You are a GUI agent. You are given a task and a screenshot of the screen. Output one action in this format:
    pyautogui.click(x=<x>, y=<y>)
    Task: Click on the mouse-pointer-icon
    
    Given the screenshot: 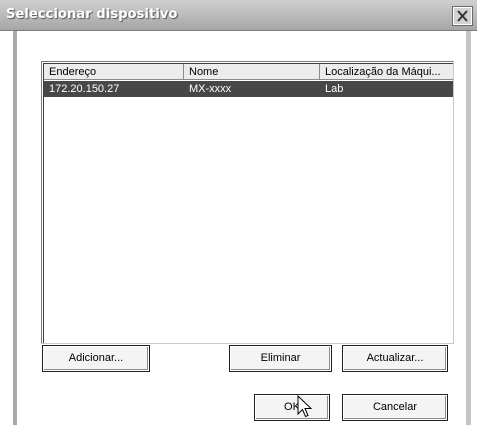 What is the action you would take?
    pyautogui.click(x=305, y=408)
    